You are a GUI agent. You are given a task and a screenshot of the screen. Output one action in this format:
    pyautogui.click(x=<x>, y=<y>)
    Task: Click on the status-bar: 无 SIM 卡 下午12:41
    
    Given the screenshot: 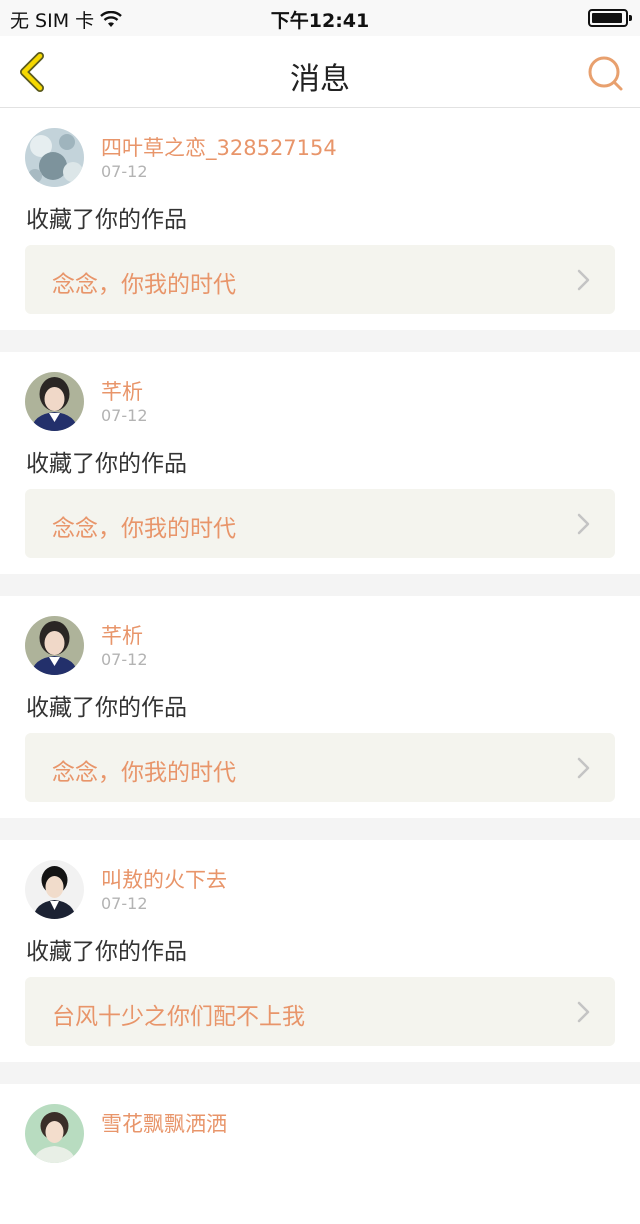 What is the action you would take?
    pyautogui.click(x=320, y=18)
    